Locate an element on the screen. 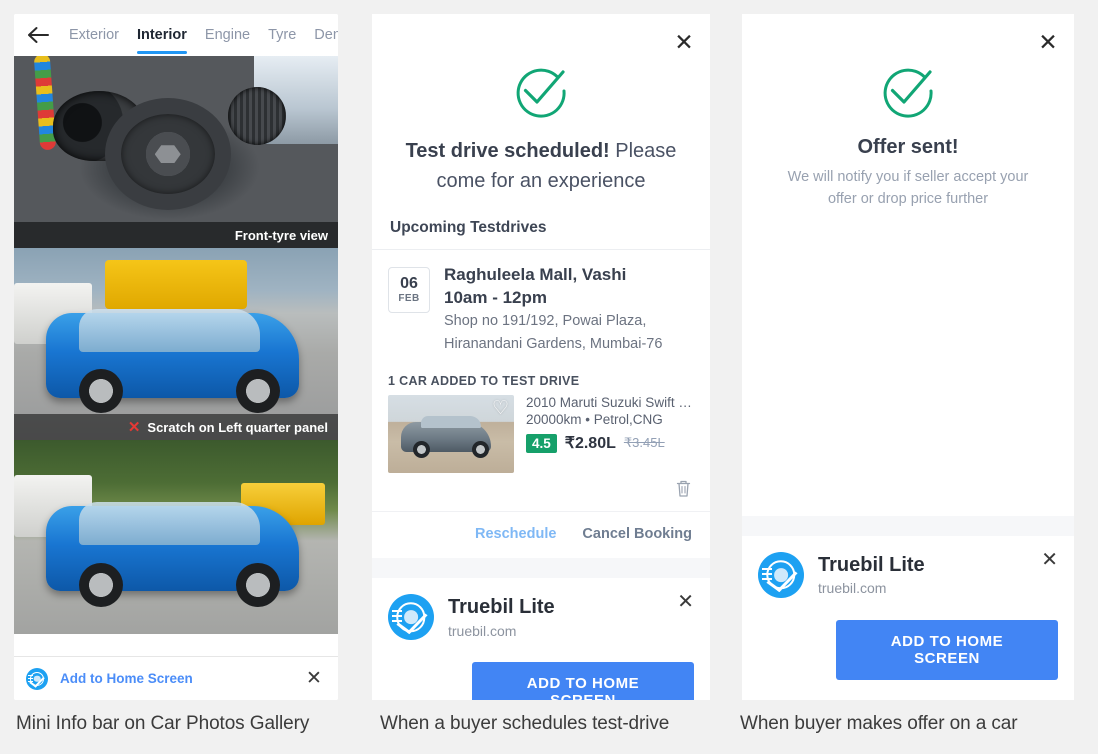  booking-time: 10am - 12pm is located at coordinates (495, 297).